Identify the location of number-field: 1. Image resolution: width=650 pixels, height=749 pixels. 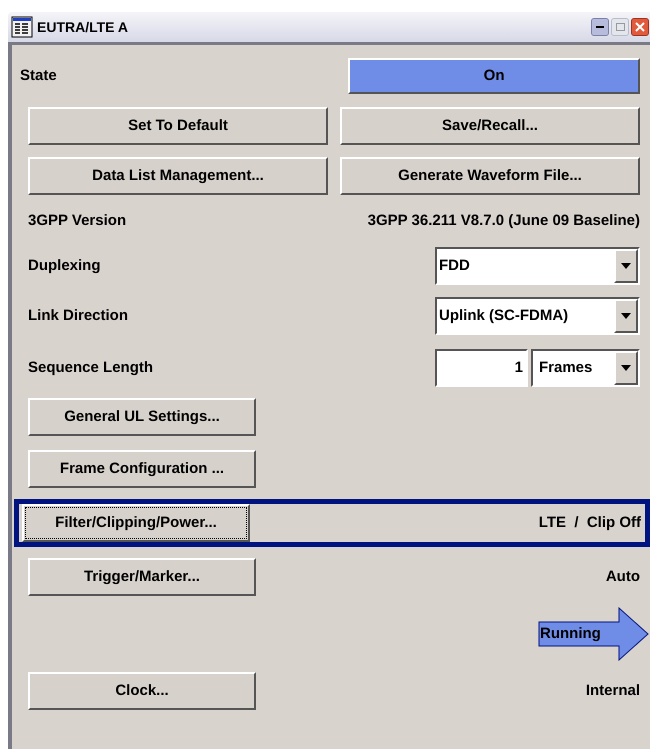
(481, 368).